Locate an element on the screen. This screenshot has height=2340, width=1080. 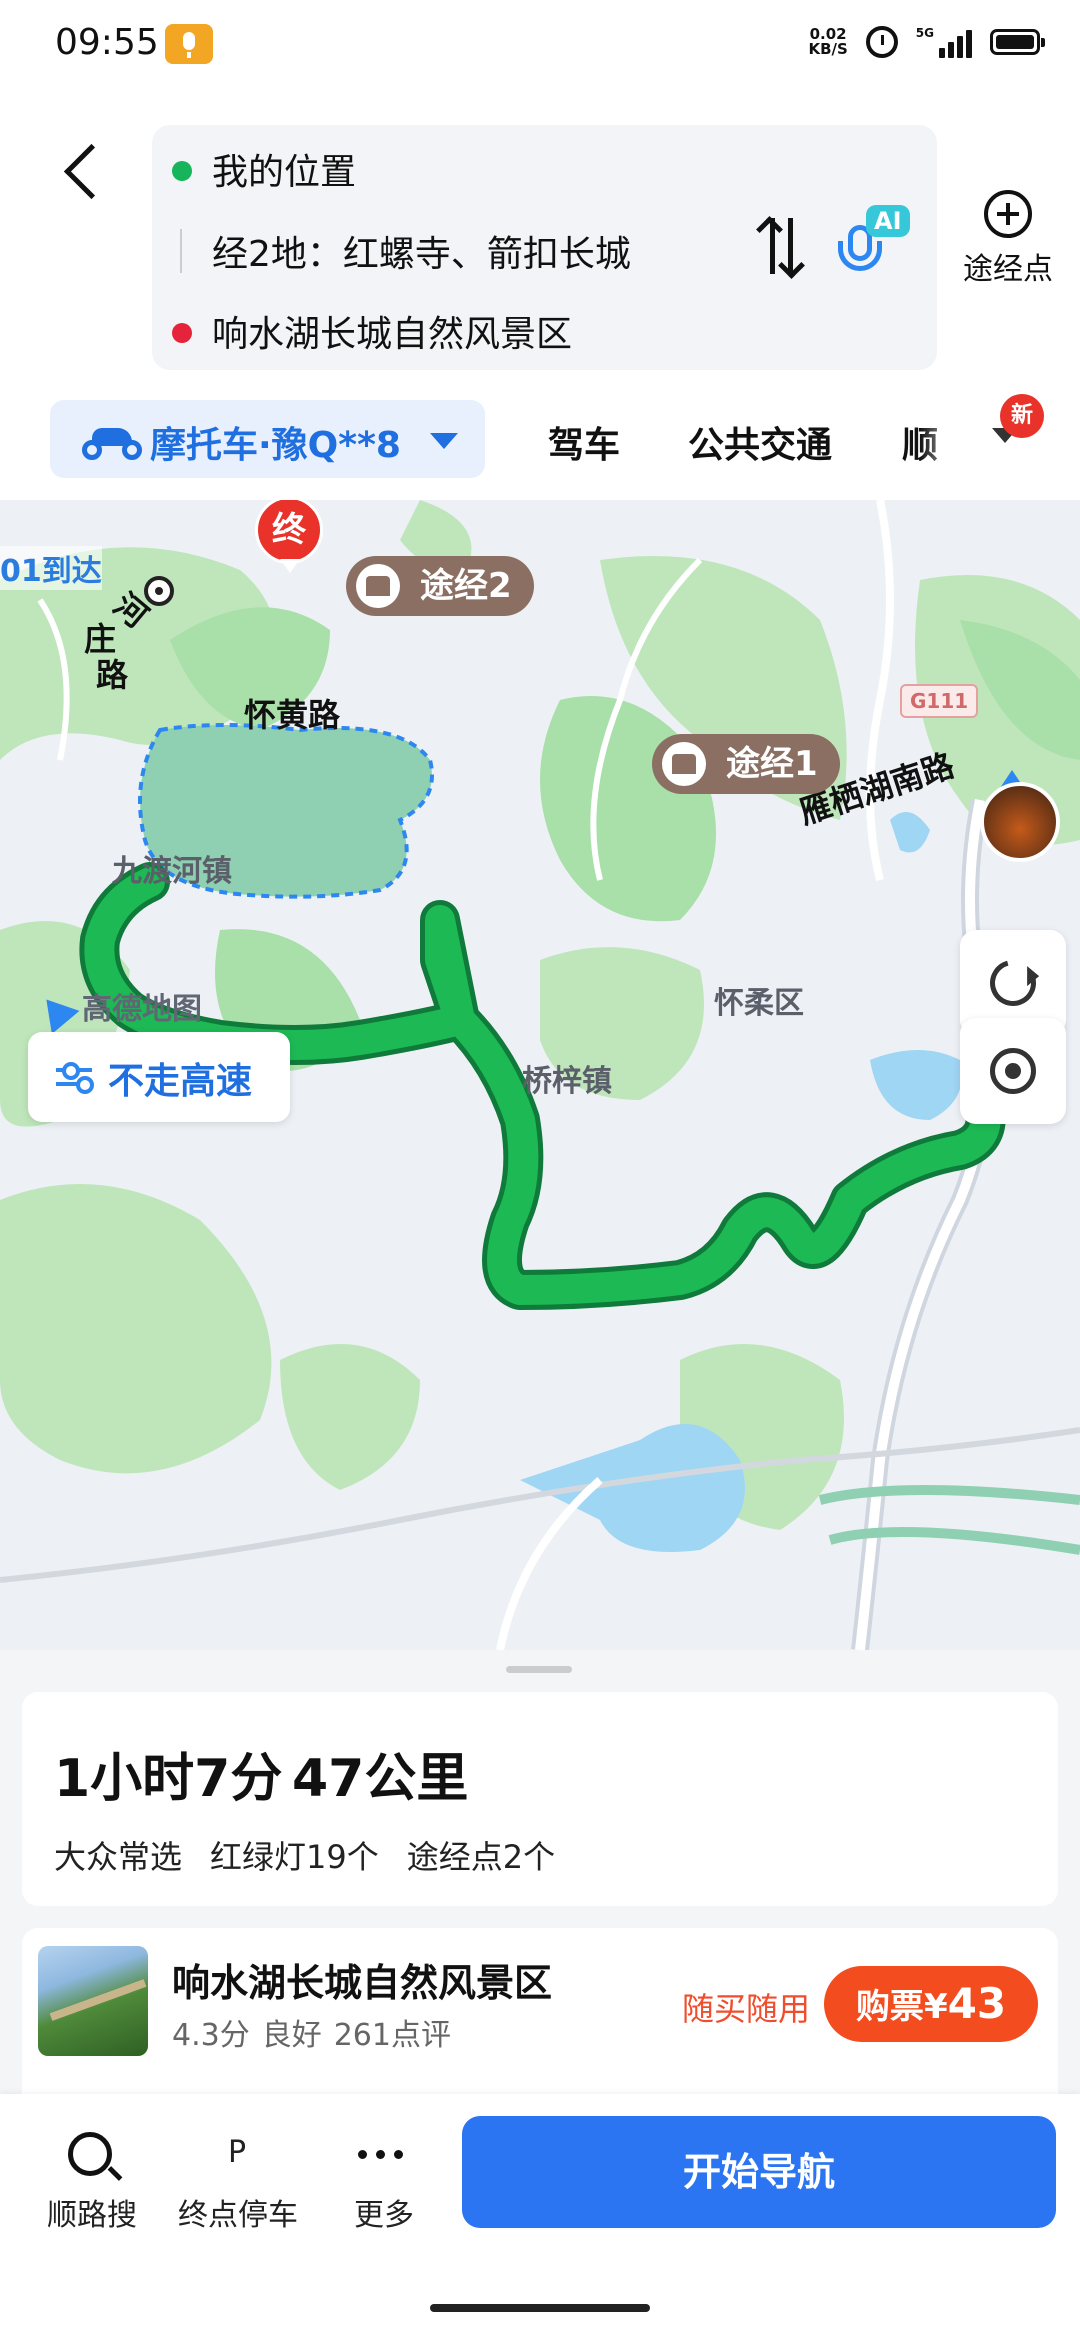
route-summary-card: 1小时7分 47公里 大众常选 红绿灯19个 途经点2个 is located at coordinates (540, 1799).